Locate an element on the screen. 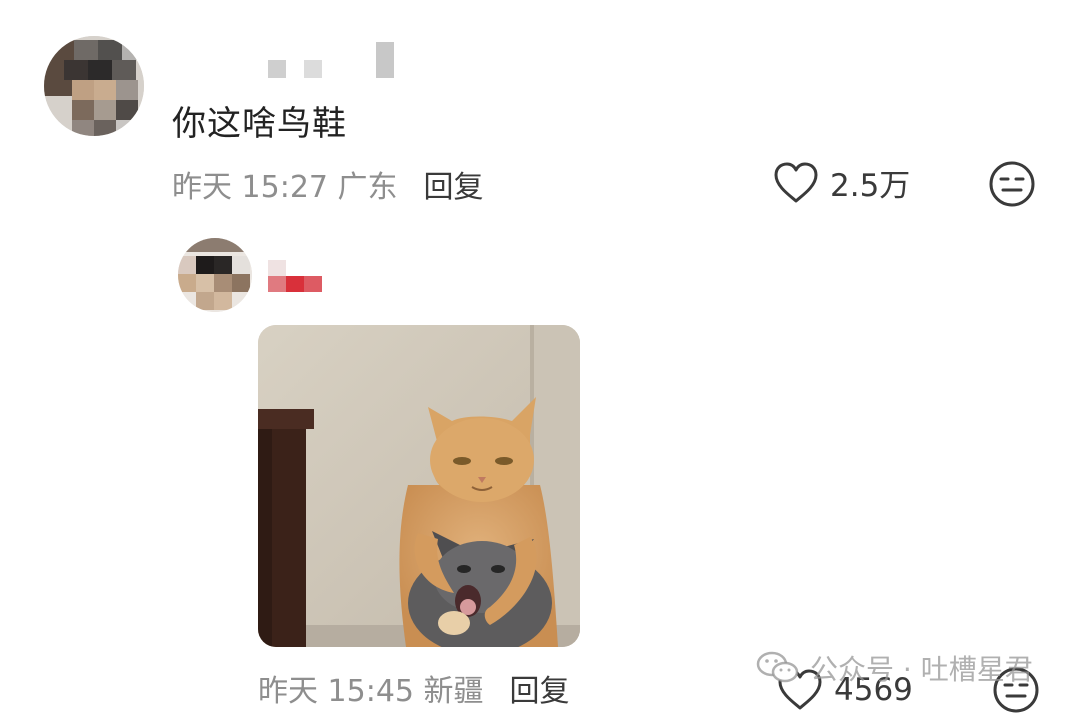  reply-image-cats is located at coordinates (419, 486).